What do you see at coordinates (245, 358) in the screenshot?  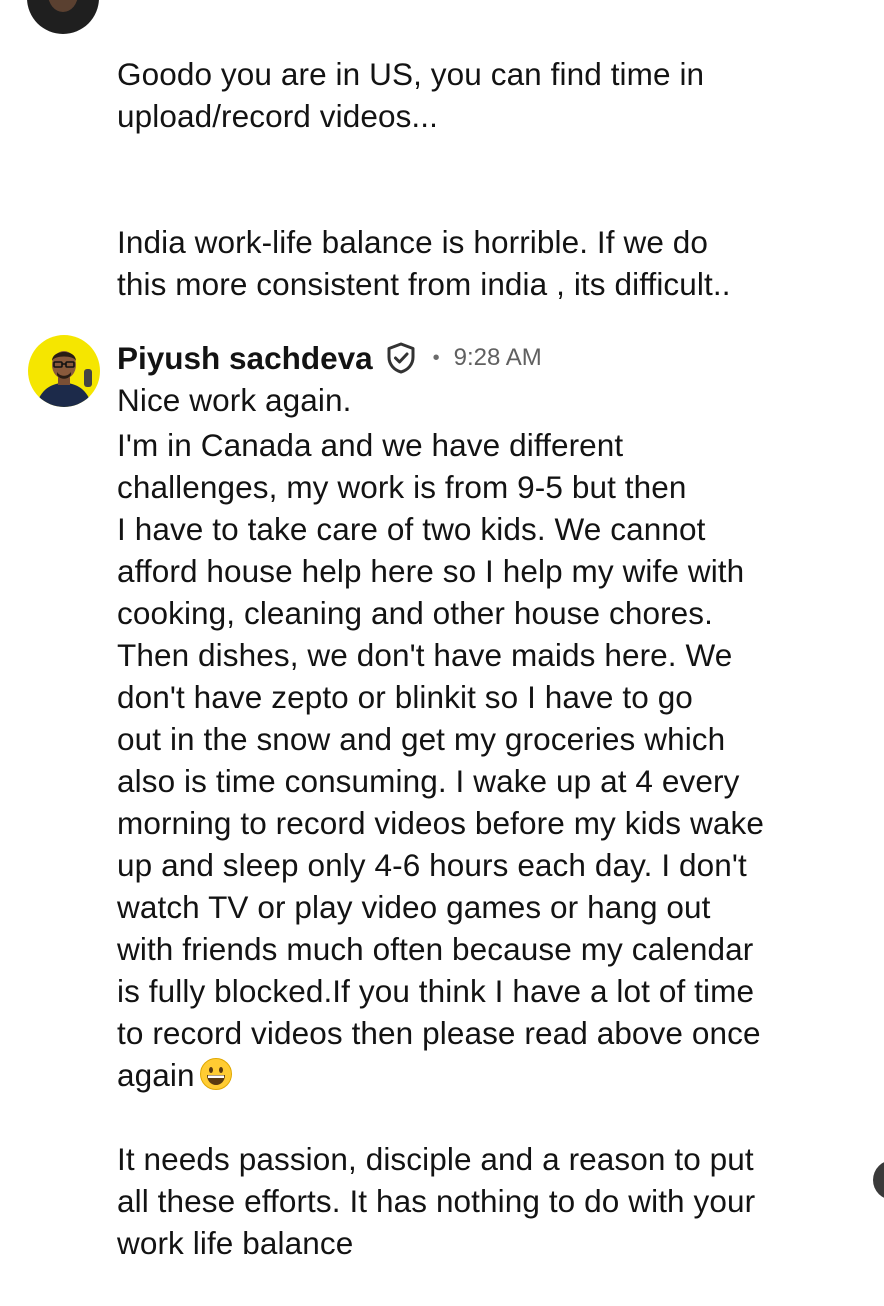 I see `reply-author-name: Piyush sachdeva` at bounding box center [245, 358].